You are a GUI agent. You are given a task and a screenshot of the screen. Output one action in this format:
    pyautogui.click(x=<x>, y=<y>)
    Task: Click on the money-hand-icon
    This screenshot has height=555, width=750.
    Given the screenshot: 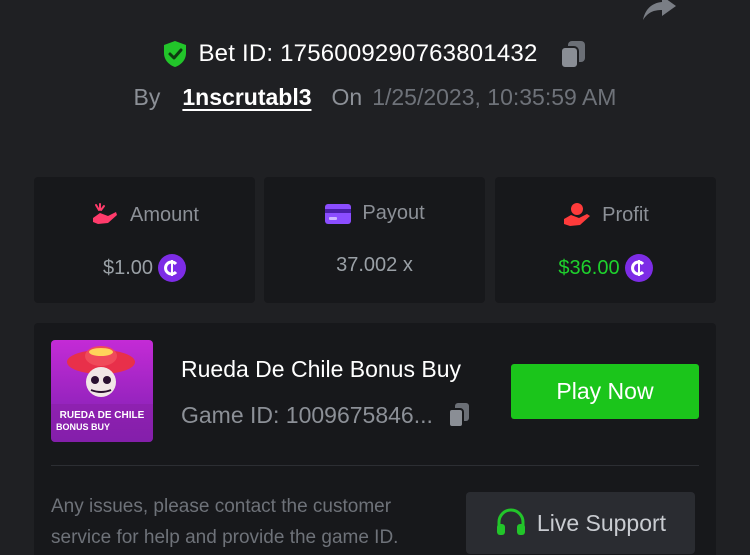 What is the action you would take?
    pyautogui.click(x=105, y=213)
    